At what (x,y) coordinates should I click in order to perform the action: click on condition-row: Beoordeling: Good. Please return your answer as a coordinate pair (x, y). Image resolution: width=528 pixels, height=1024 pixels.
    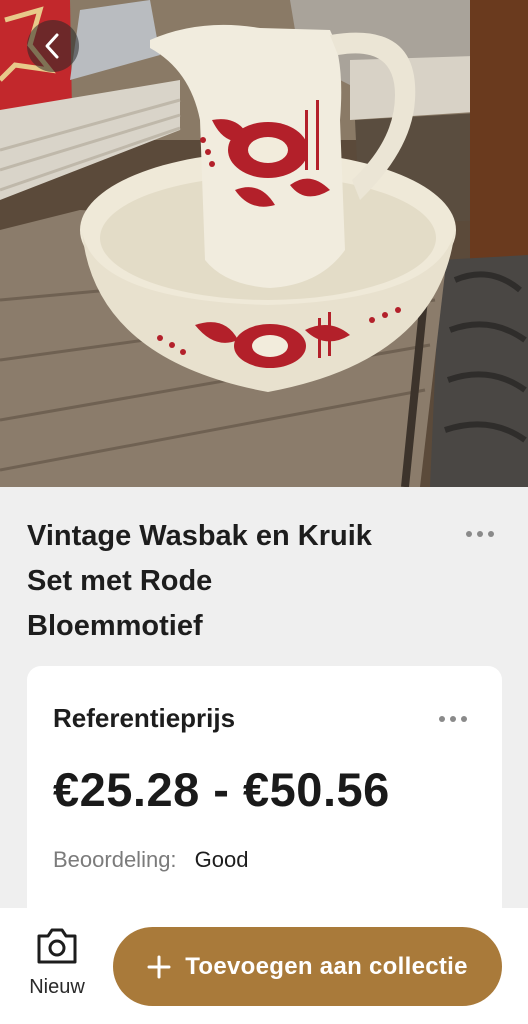
    Looking at the image, I should click on (151, 860).